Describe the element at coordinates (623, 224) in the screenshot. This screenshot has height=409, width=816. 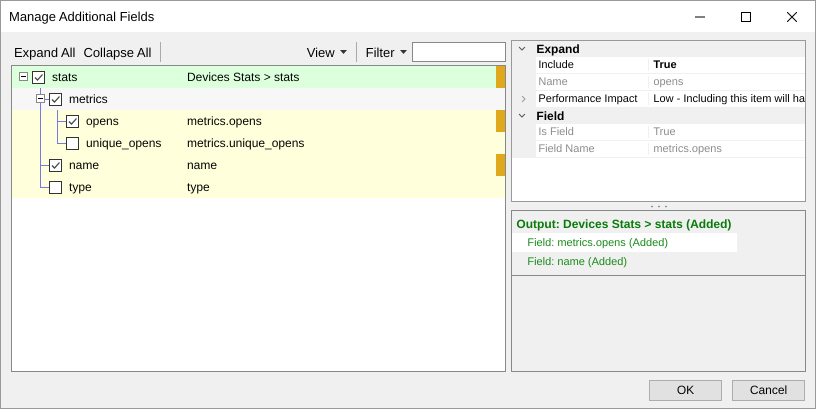
I see `output-heading: Output: Devices Stats > stats (Added)` at that location.